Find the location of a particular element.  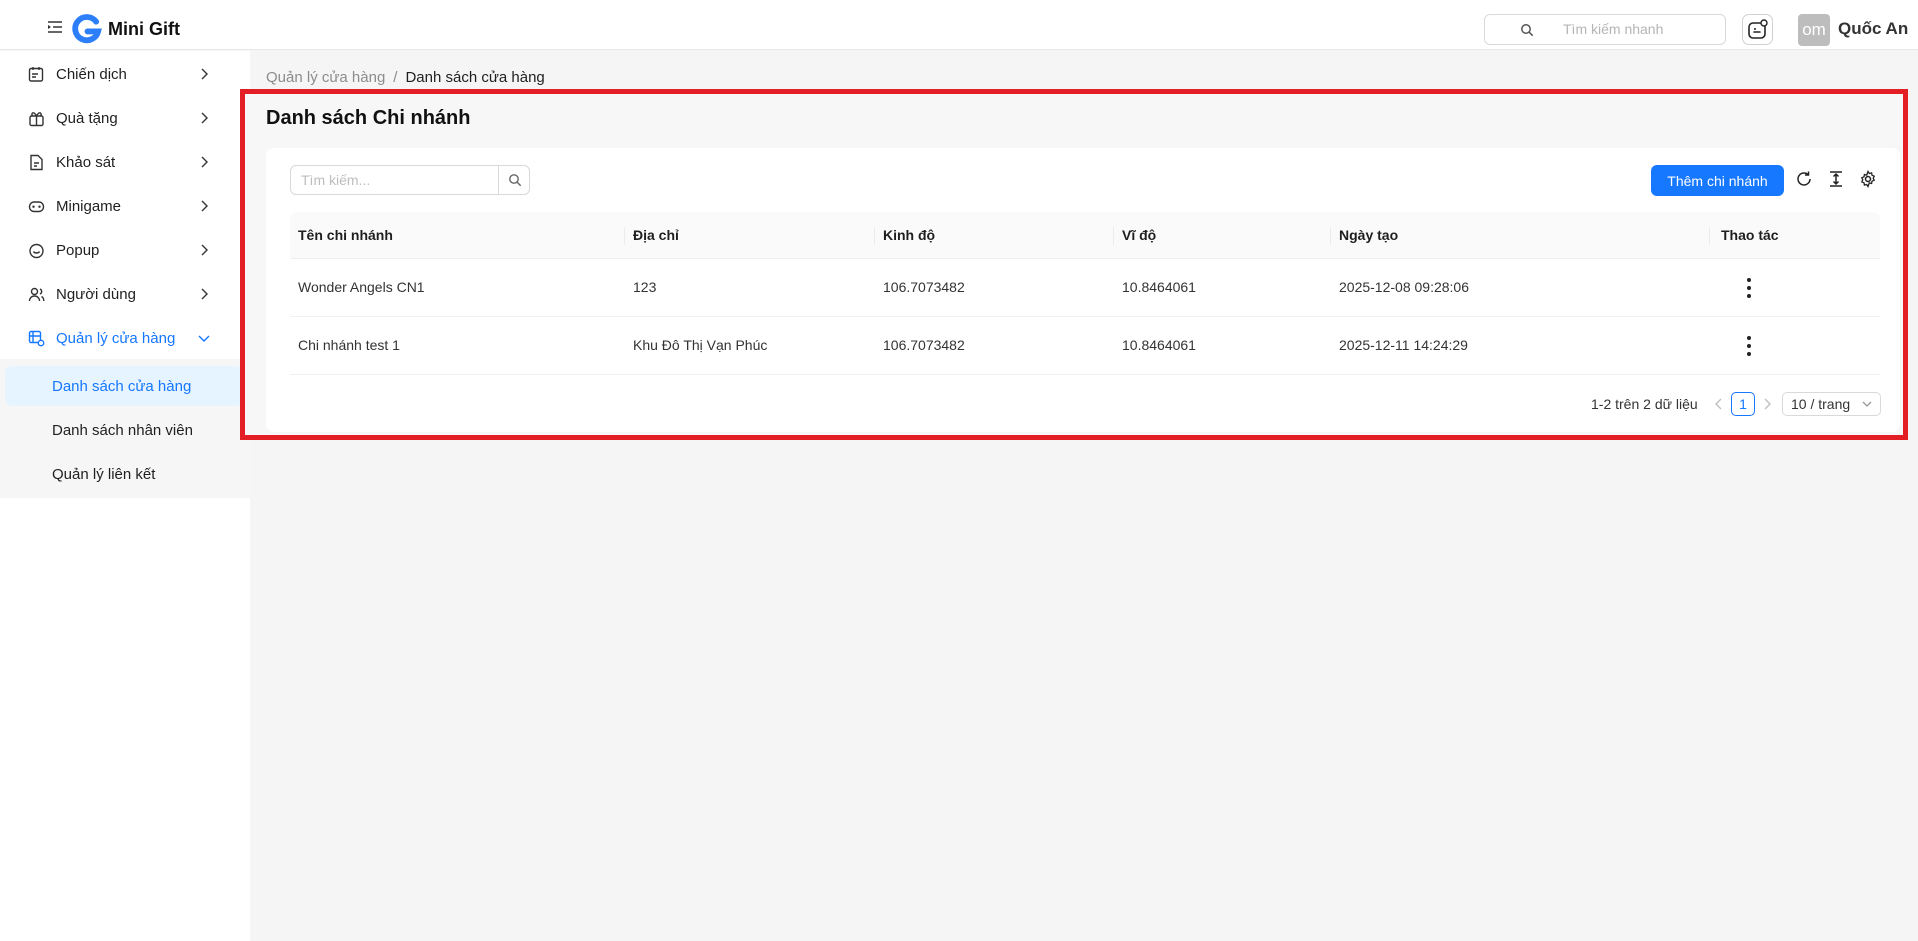

sidebar-subitem-staff-list: Danh sách nhân viên is located at coordinates (124, 430).